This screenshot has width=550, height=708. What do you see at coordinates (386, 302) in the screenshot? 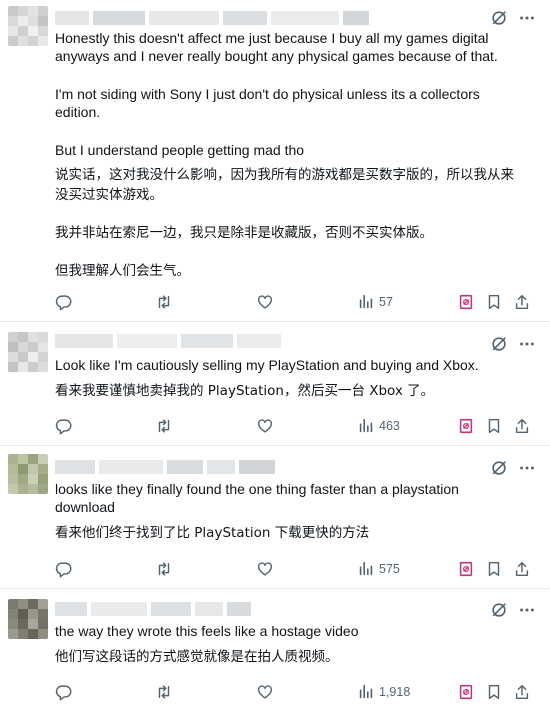
I see `views-count: 57` at bounding box center [386, 302].